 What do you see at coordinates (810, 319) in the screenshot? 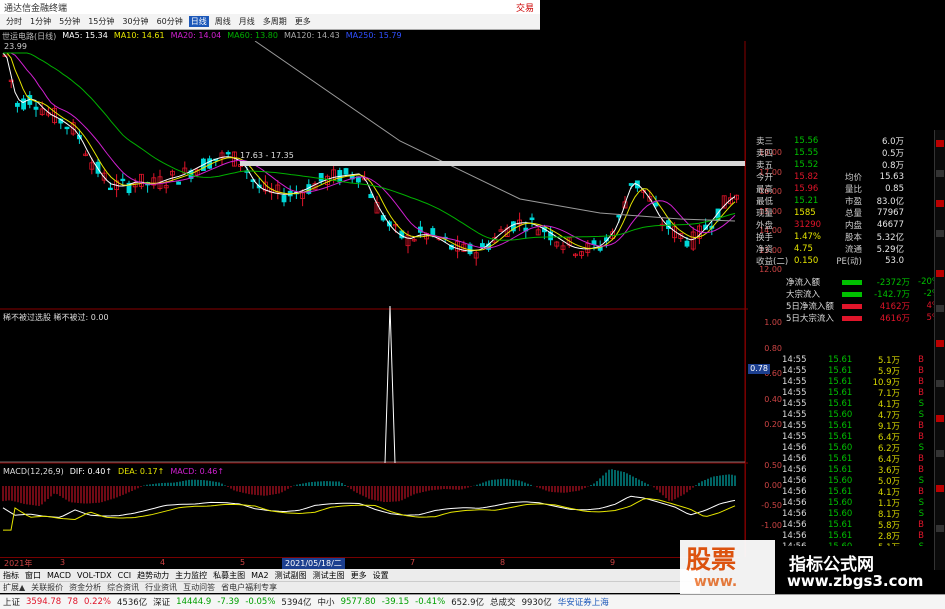
I see `flow-label: 5日大宗流入` at bounding box center [810, 319].